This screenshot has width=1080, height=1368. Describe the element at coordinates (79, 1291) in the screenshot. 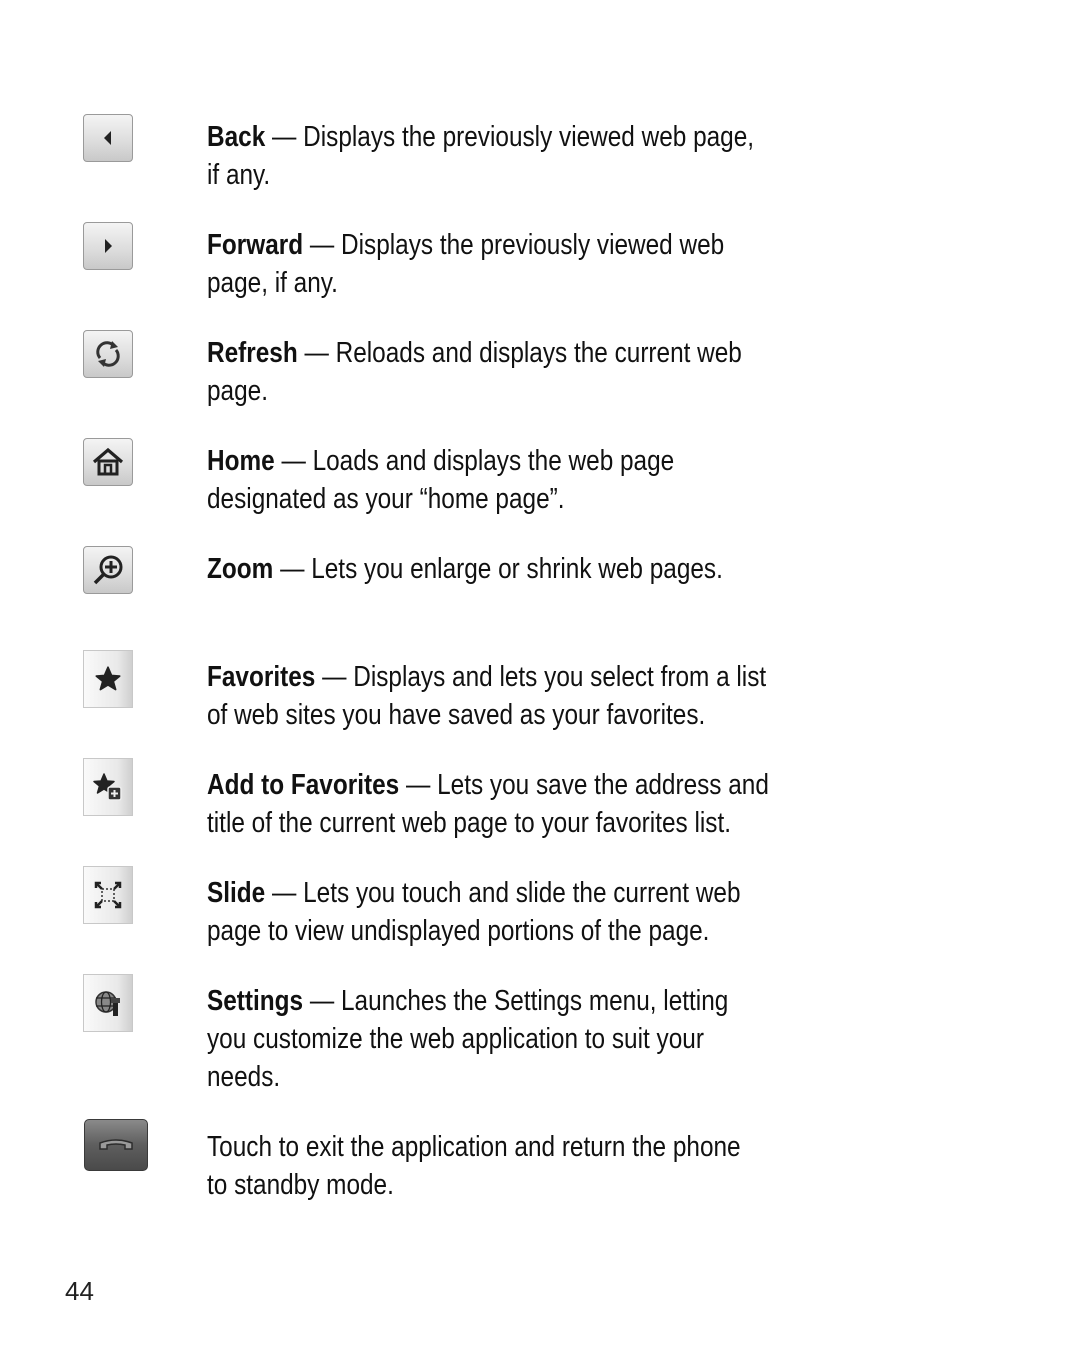

I see `page-number: 44` at that location.